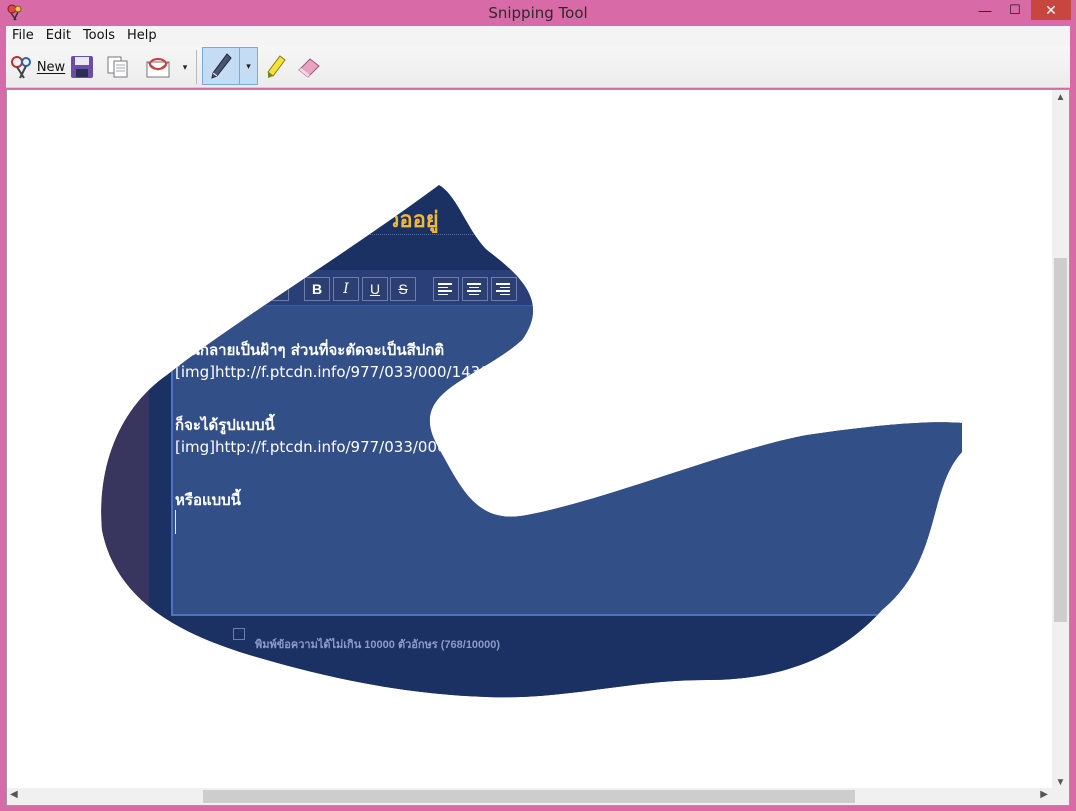  I want to click on window-title: Snipping Tool, so click(538, 13).